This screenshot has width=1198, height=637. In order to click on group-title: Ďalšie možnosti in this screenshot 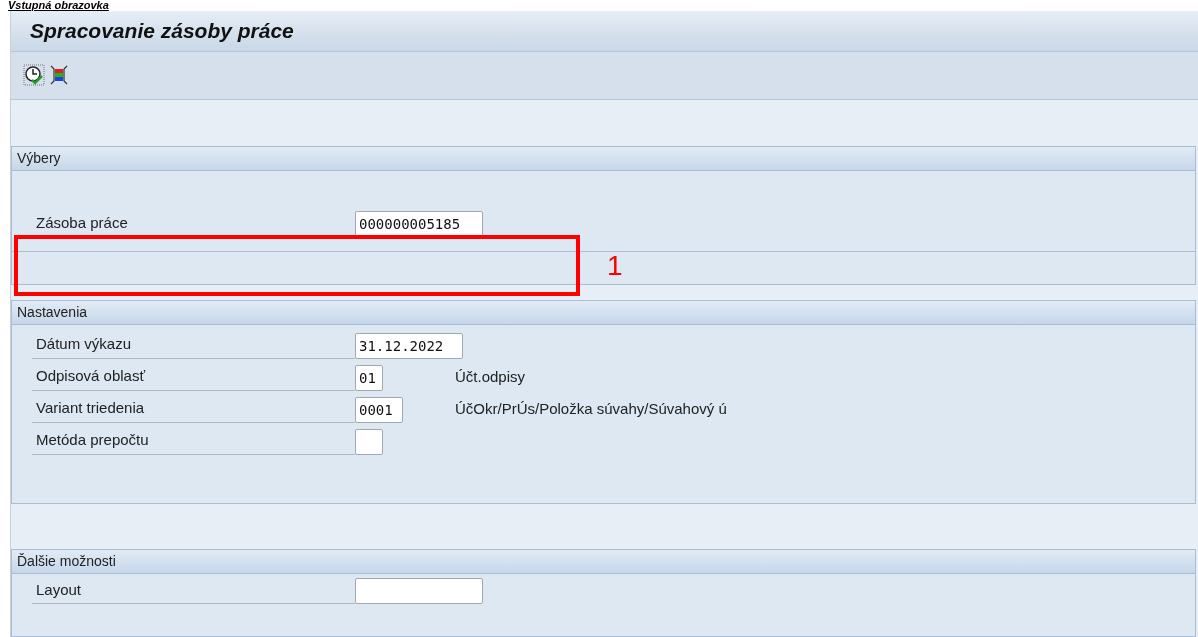, I will do `click(66, 562)`.